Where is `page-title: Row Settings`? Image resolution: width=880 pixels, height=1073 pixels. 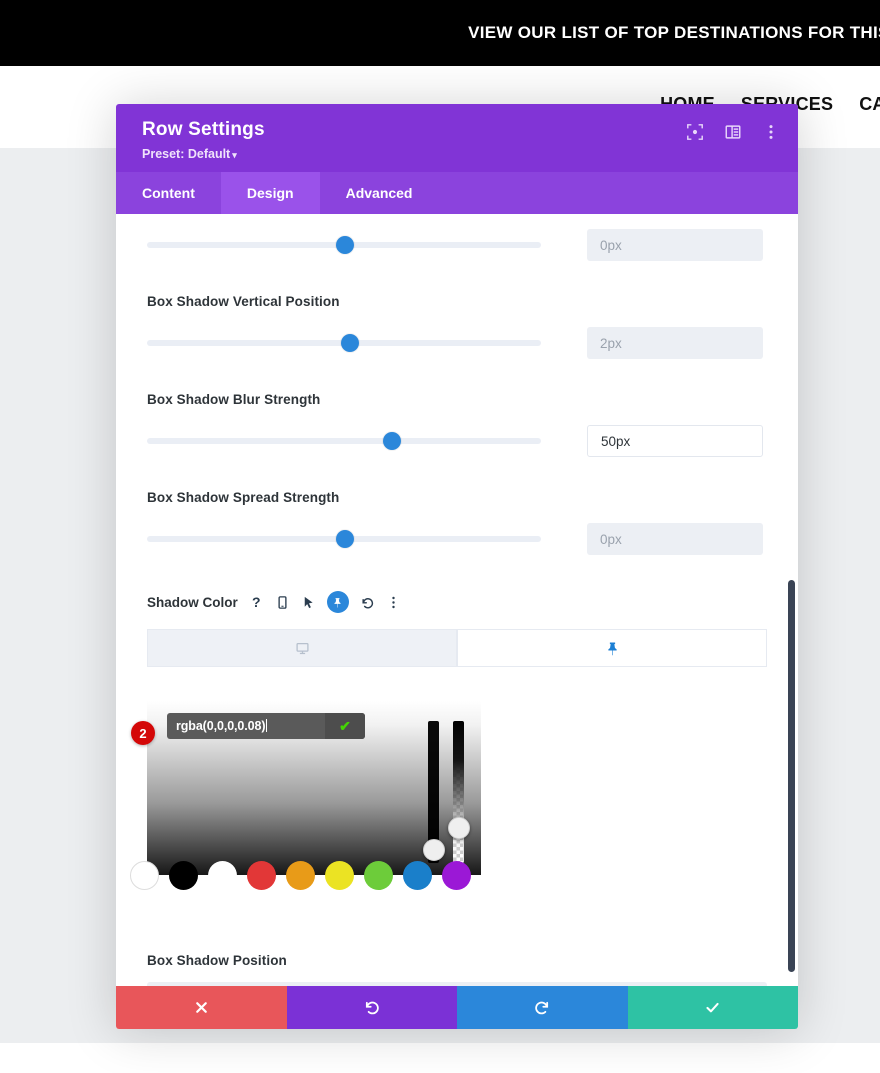
page-title: Row Settings is located at coordinates (203, 129).